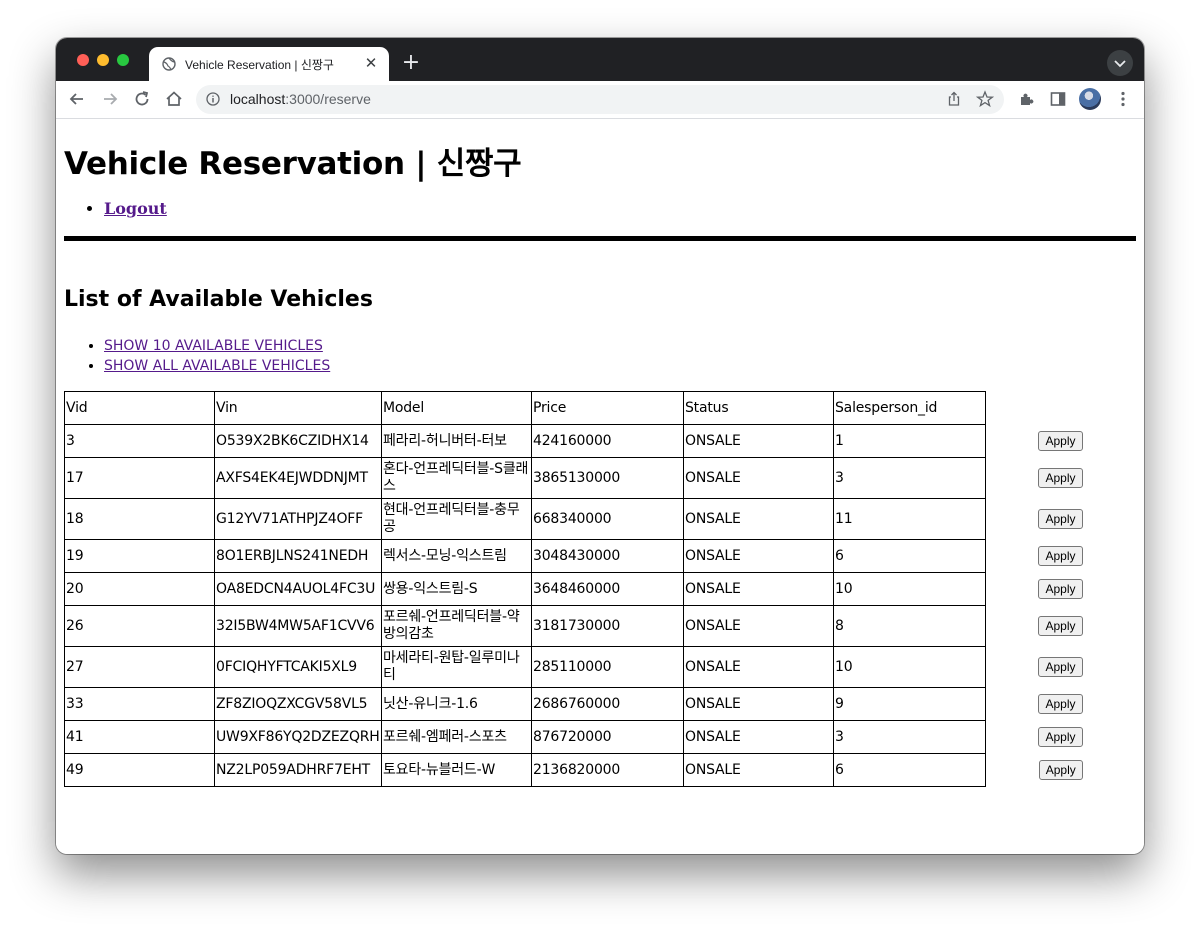 This screenshot has width=1200, height=929. What do you see at coordinates (259, 65) in the screenshot?
I see `tab-title: Vehicle Reservation | 신짱구` at bounding box center [259, 65].